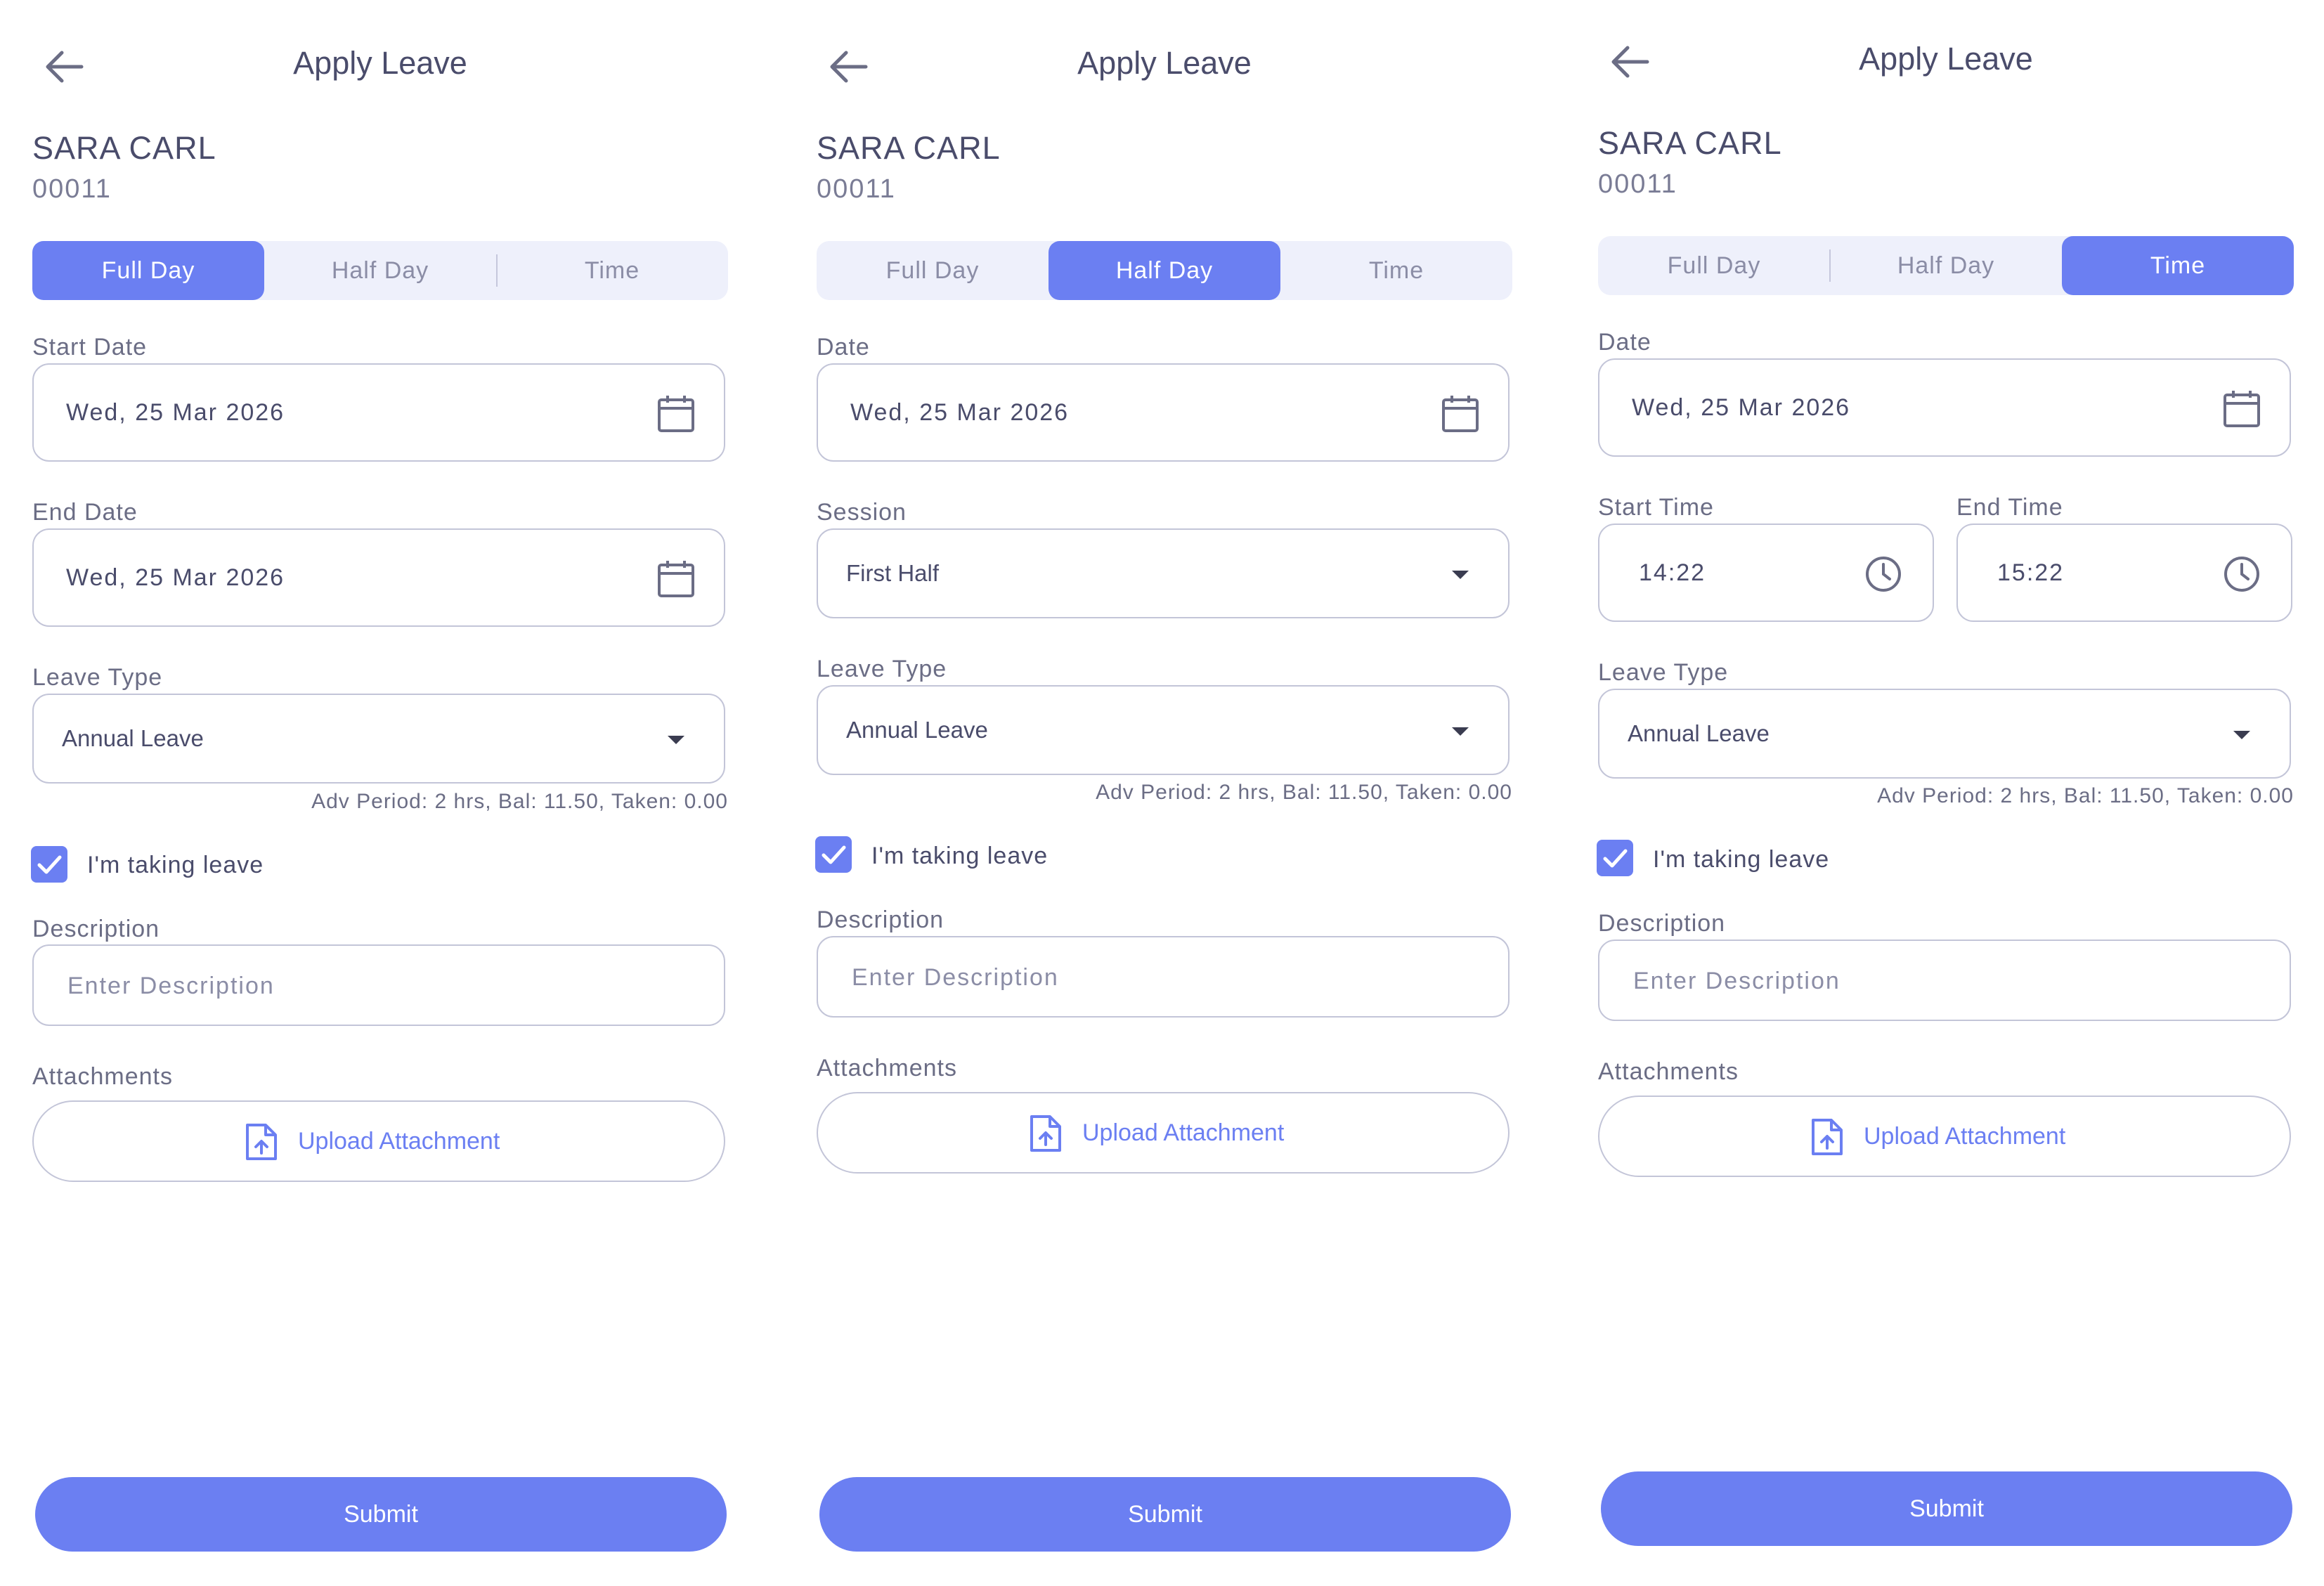 The image size is (2324, 1586). What do you see at coordinates (2009, 507) in the screenshot?
I see `end-time-label: End Time` at bounding box center [2009, 507].